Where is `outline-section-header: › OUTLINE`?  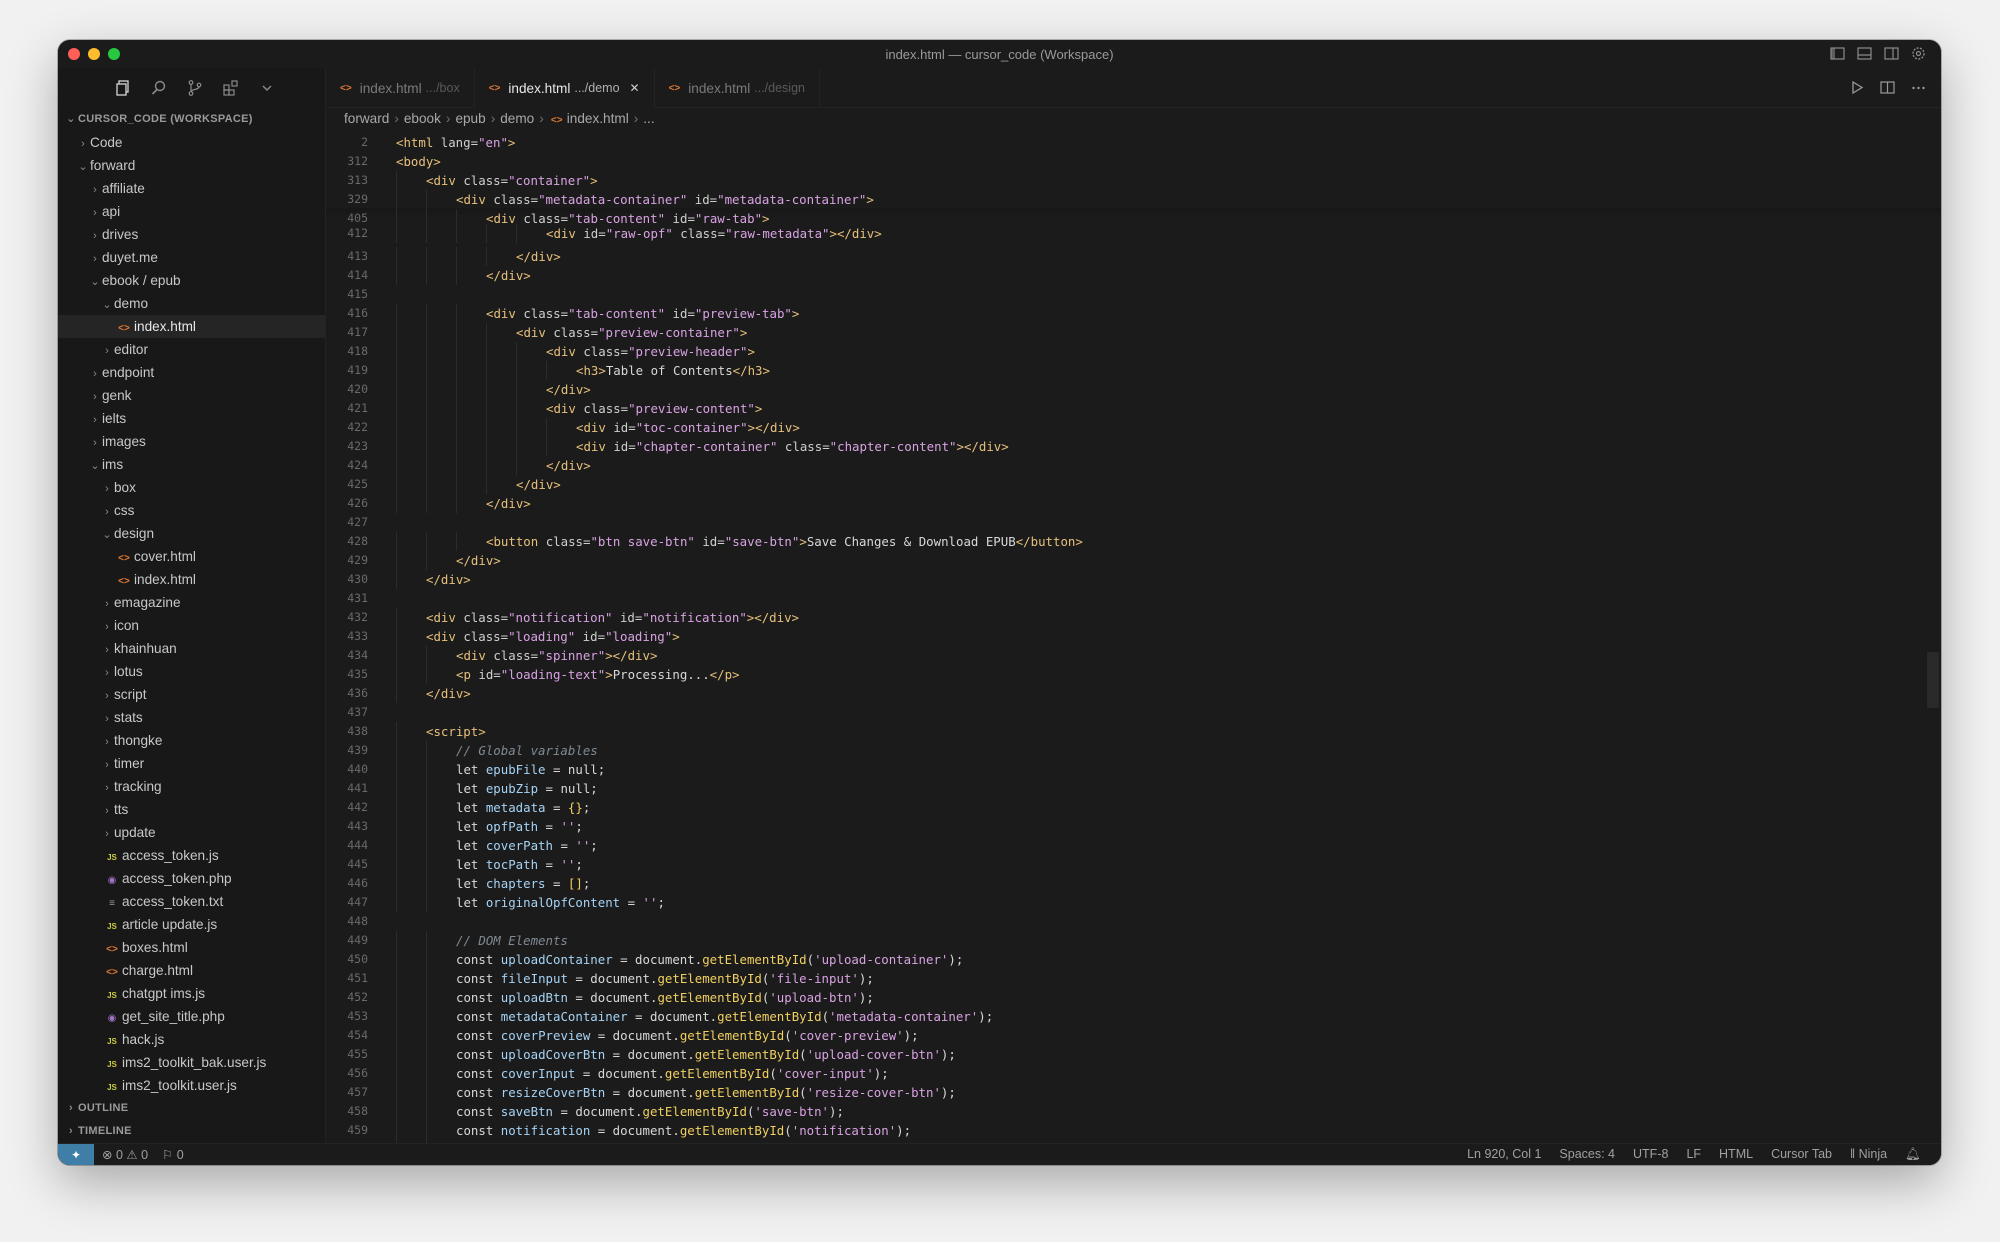 outline-section-header: › OUTLINE is located at coordinates (191, 1108).